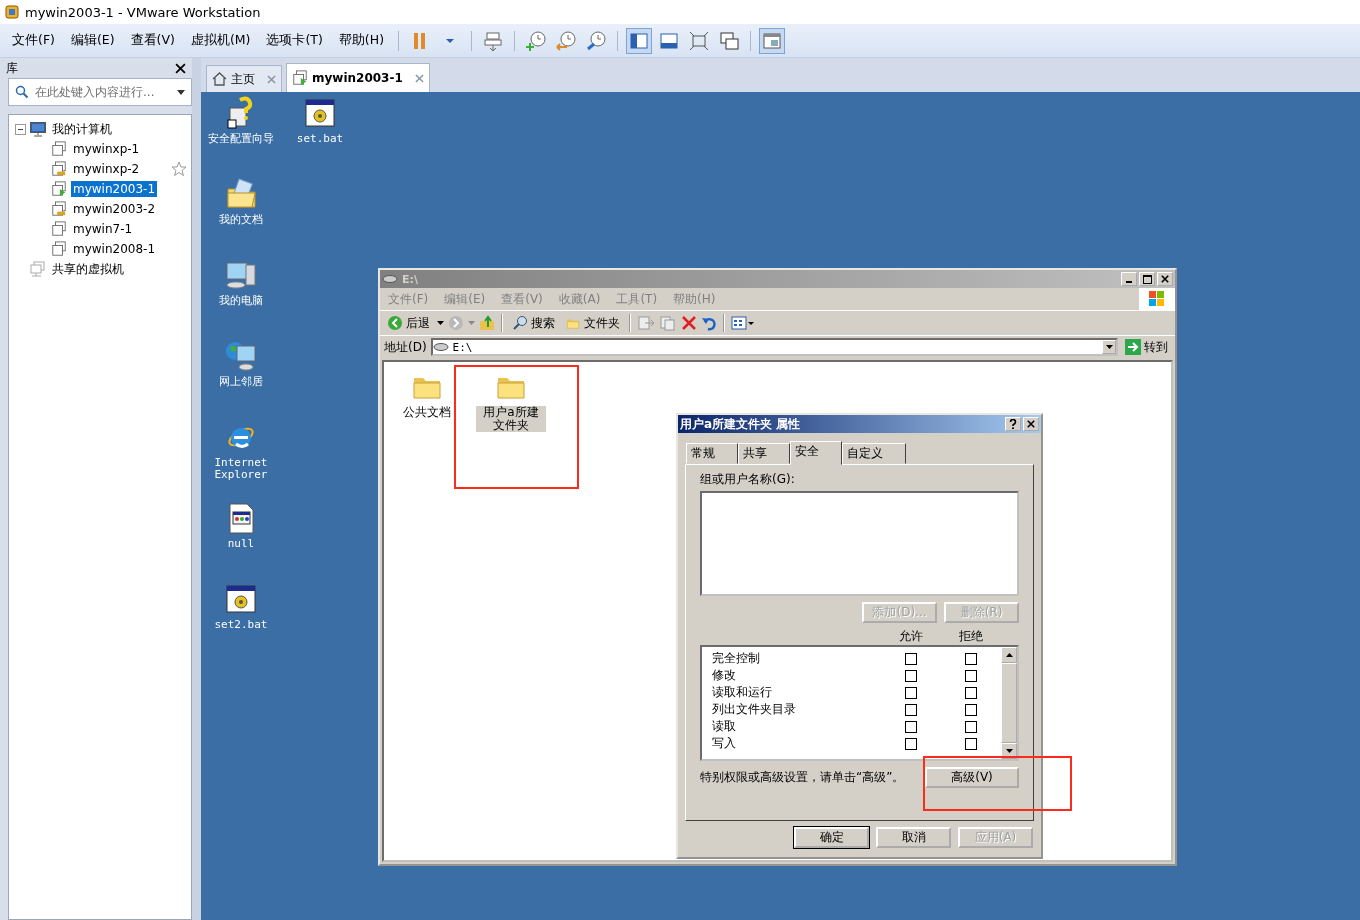  I want to click on down-arrow-icon, so click(1009, 751).